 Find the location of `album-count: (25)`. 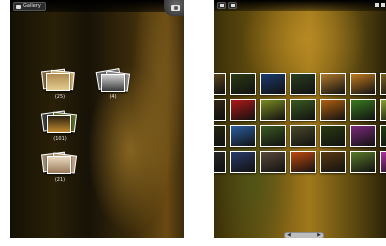

album-count: (25) is located at coordinates (60, 97).